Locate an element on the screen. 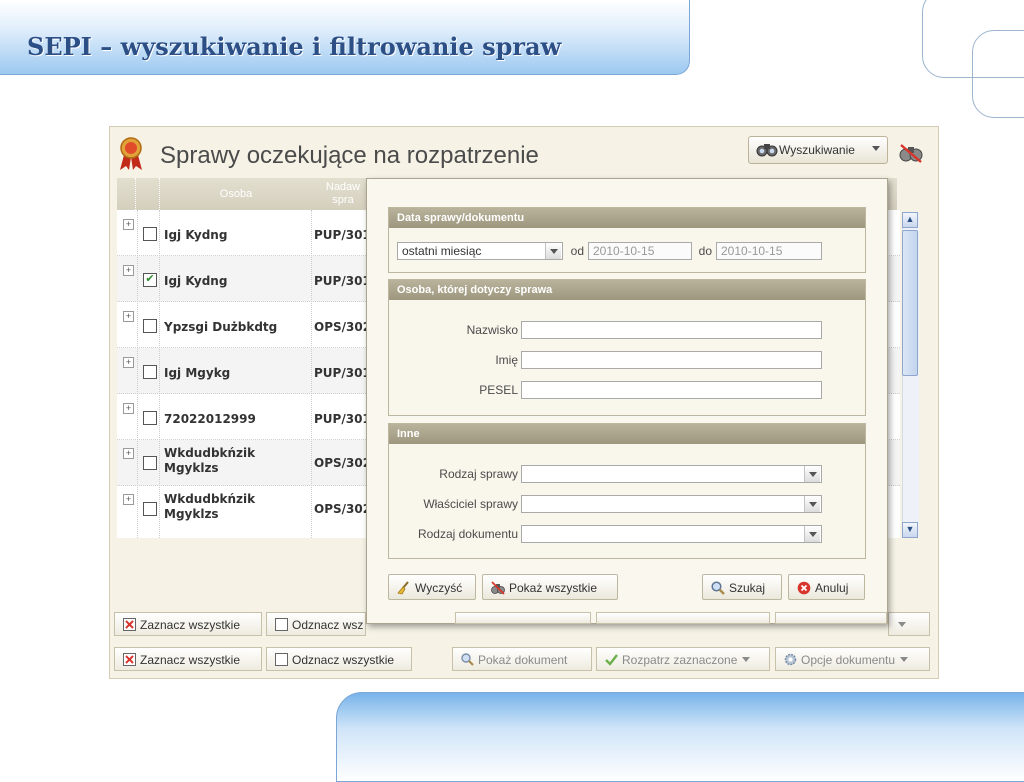  ghost-options-caret is located at coordinates (899, 625).